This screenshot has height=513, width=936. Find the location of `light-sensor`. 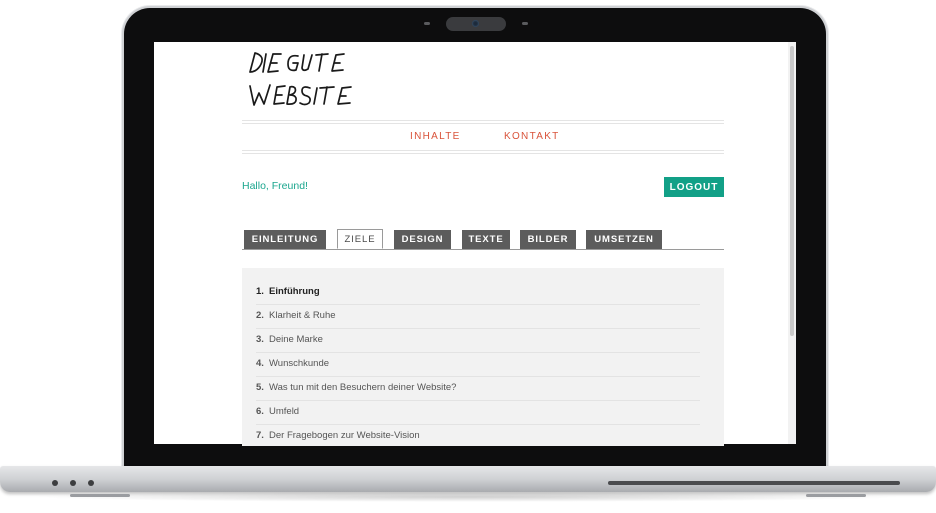

light-sensor is located at coordinates (427, 23).